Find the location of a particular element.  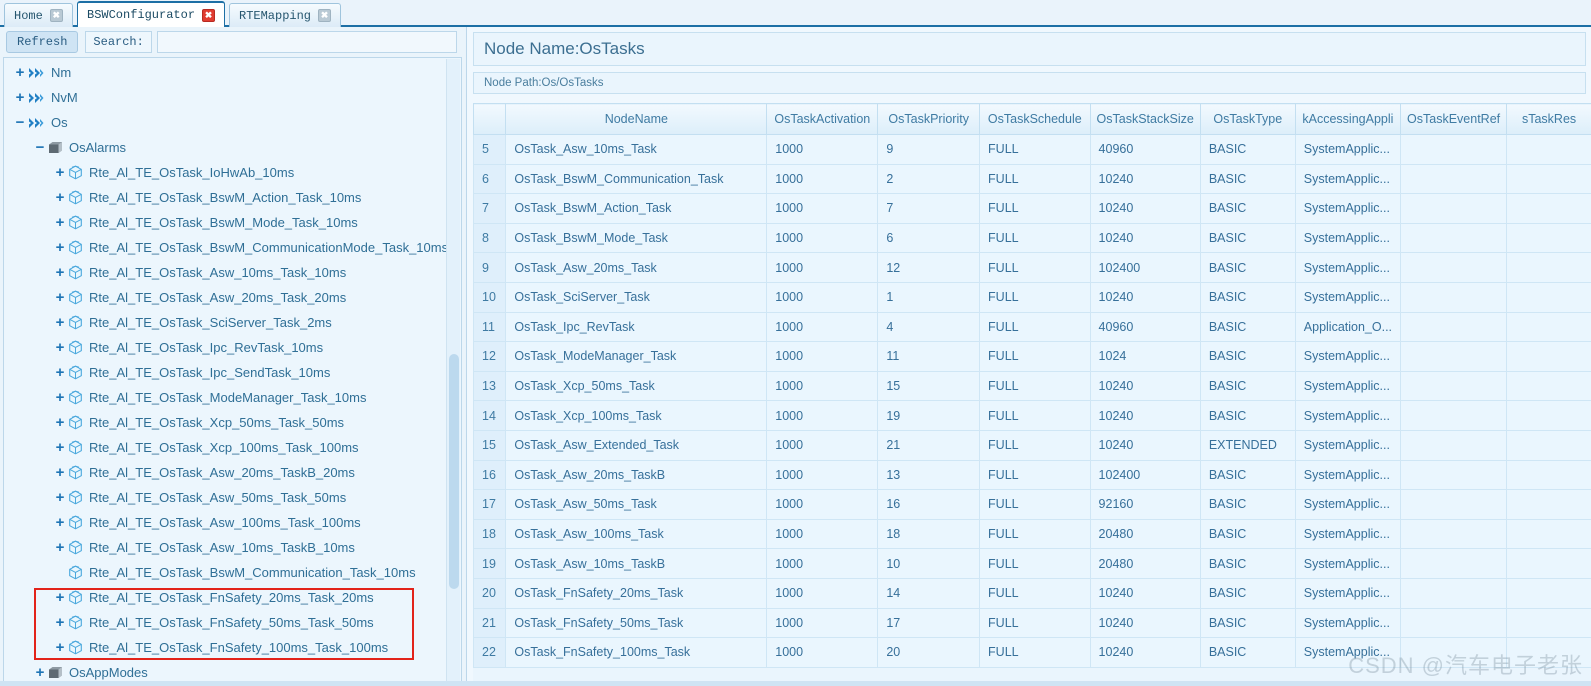

column-header-OsTaskSchedule: OsTaskSchedule is located at coordinates (1035, 119).